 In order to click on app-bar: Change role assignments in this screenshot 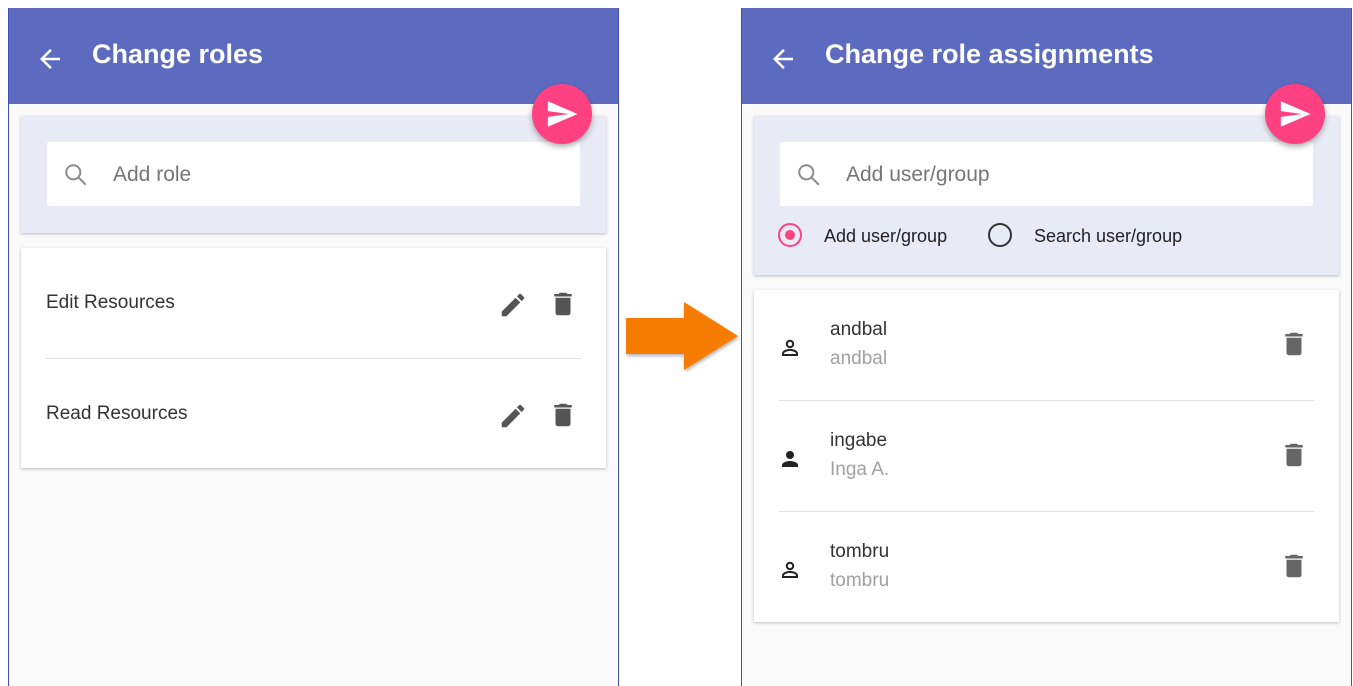, I will do `click(1046, 56)`.